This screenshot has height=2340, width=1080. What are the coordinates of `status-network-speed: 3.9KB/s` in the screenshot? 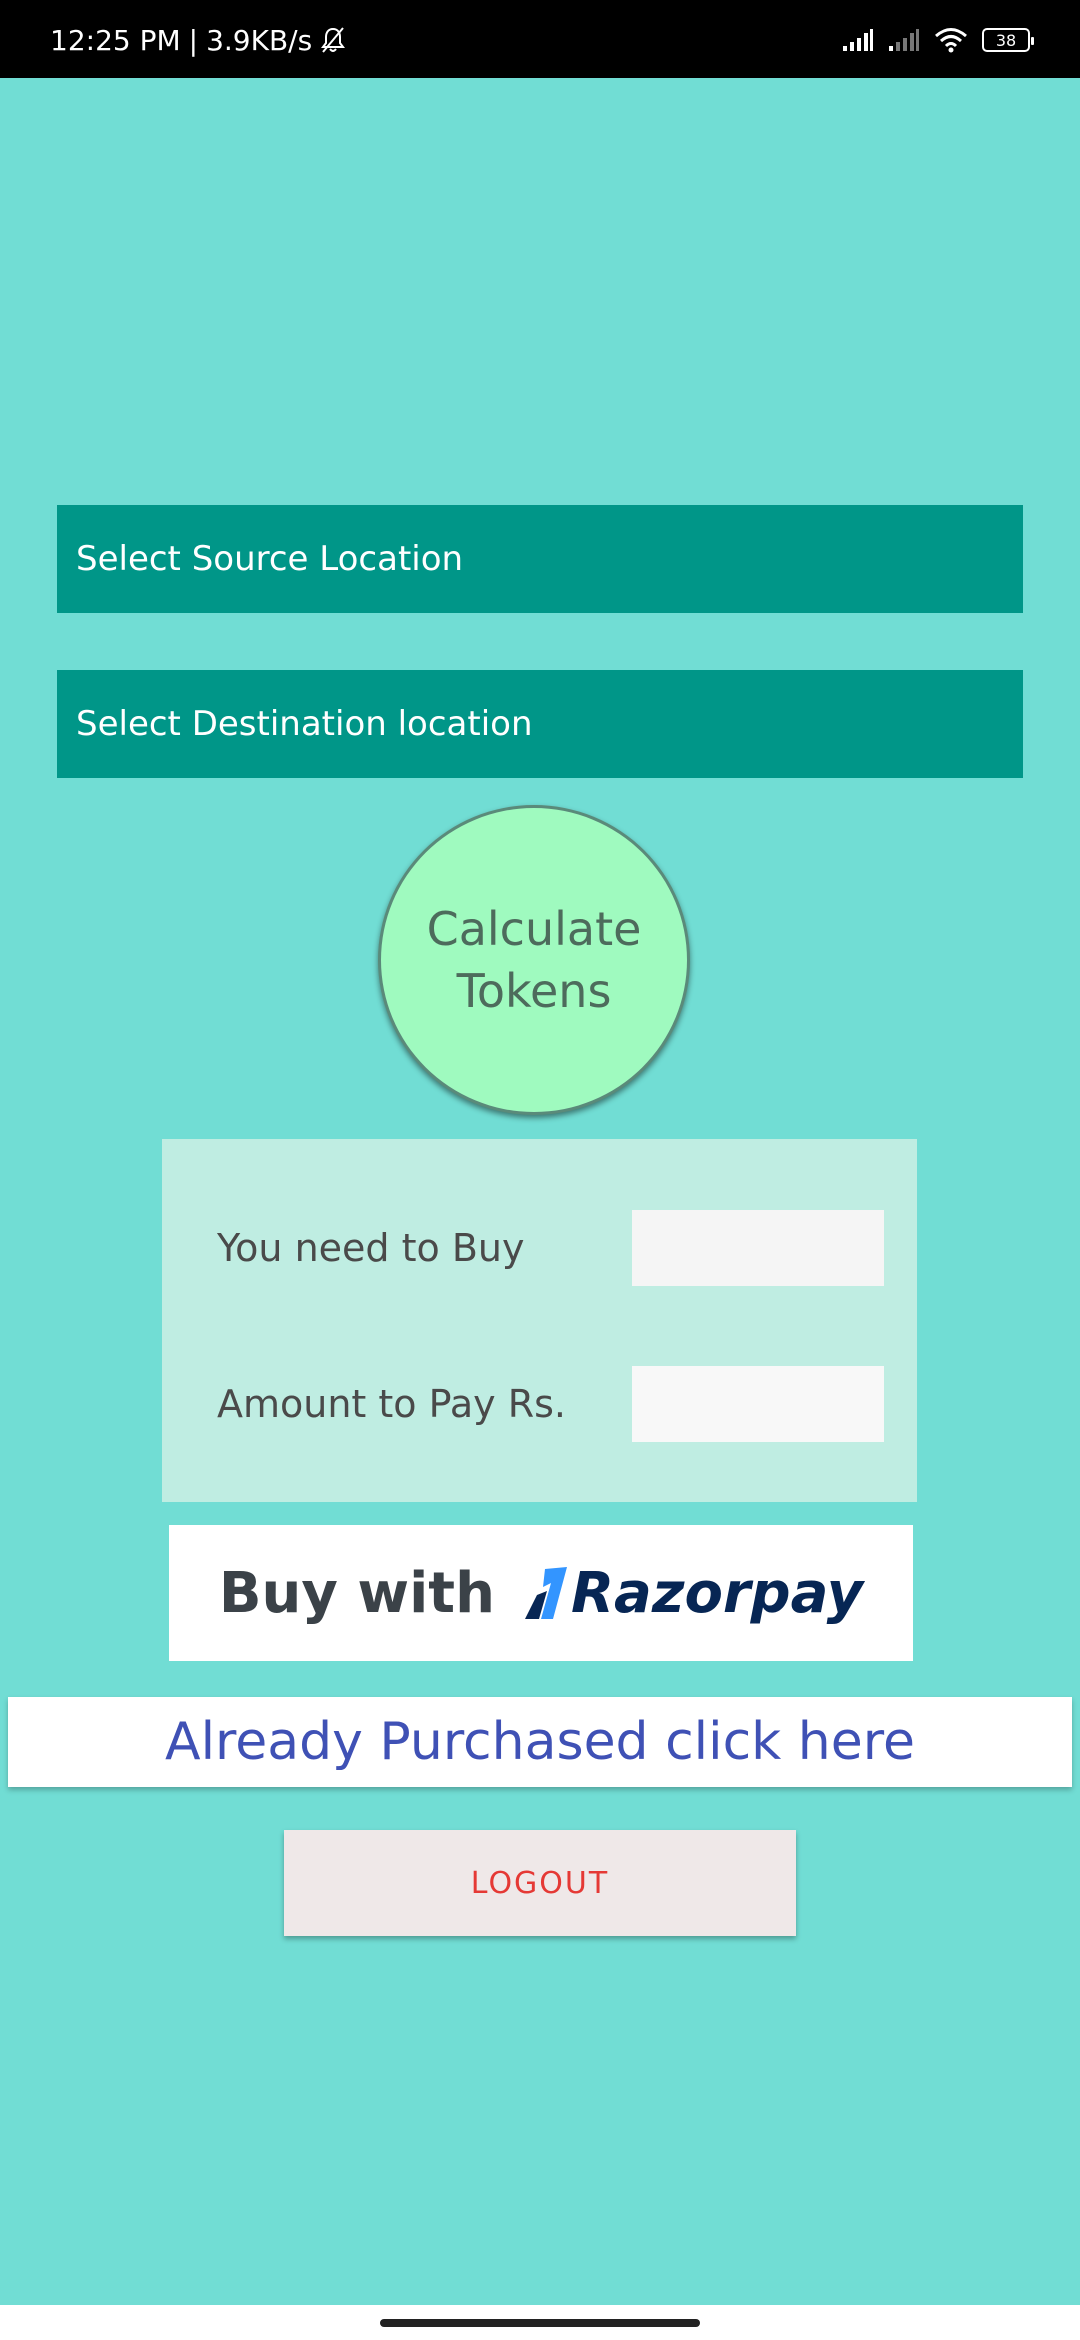 It's located at (259, 40).